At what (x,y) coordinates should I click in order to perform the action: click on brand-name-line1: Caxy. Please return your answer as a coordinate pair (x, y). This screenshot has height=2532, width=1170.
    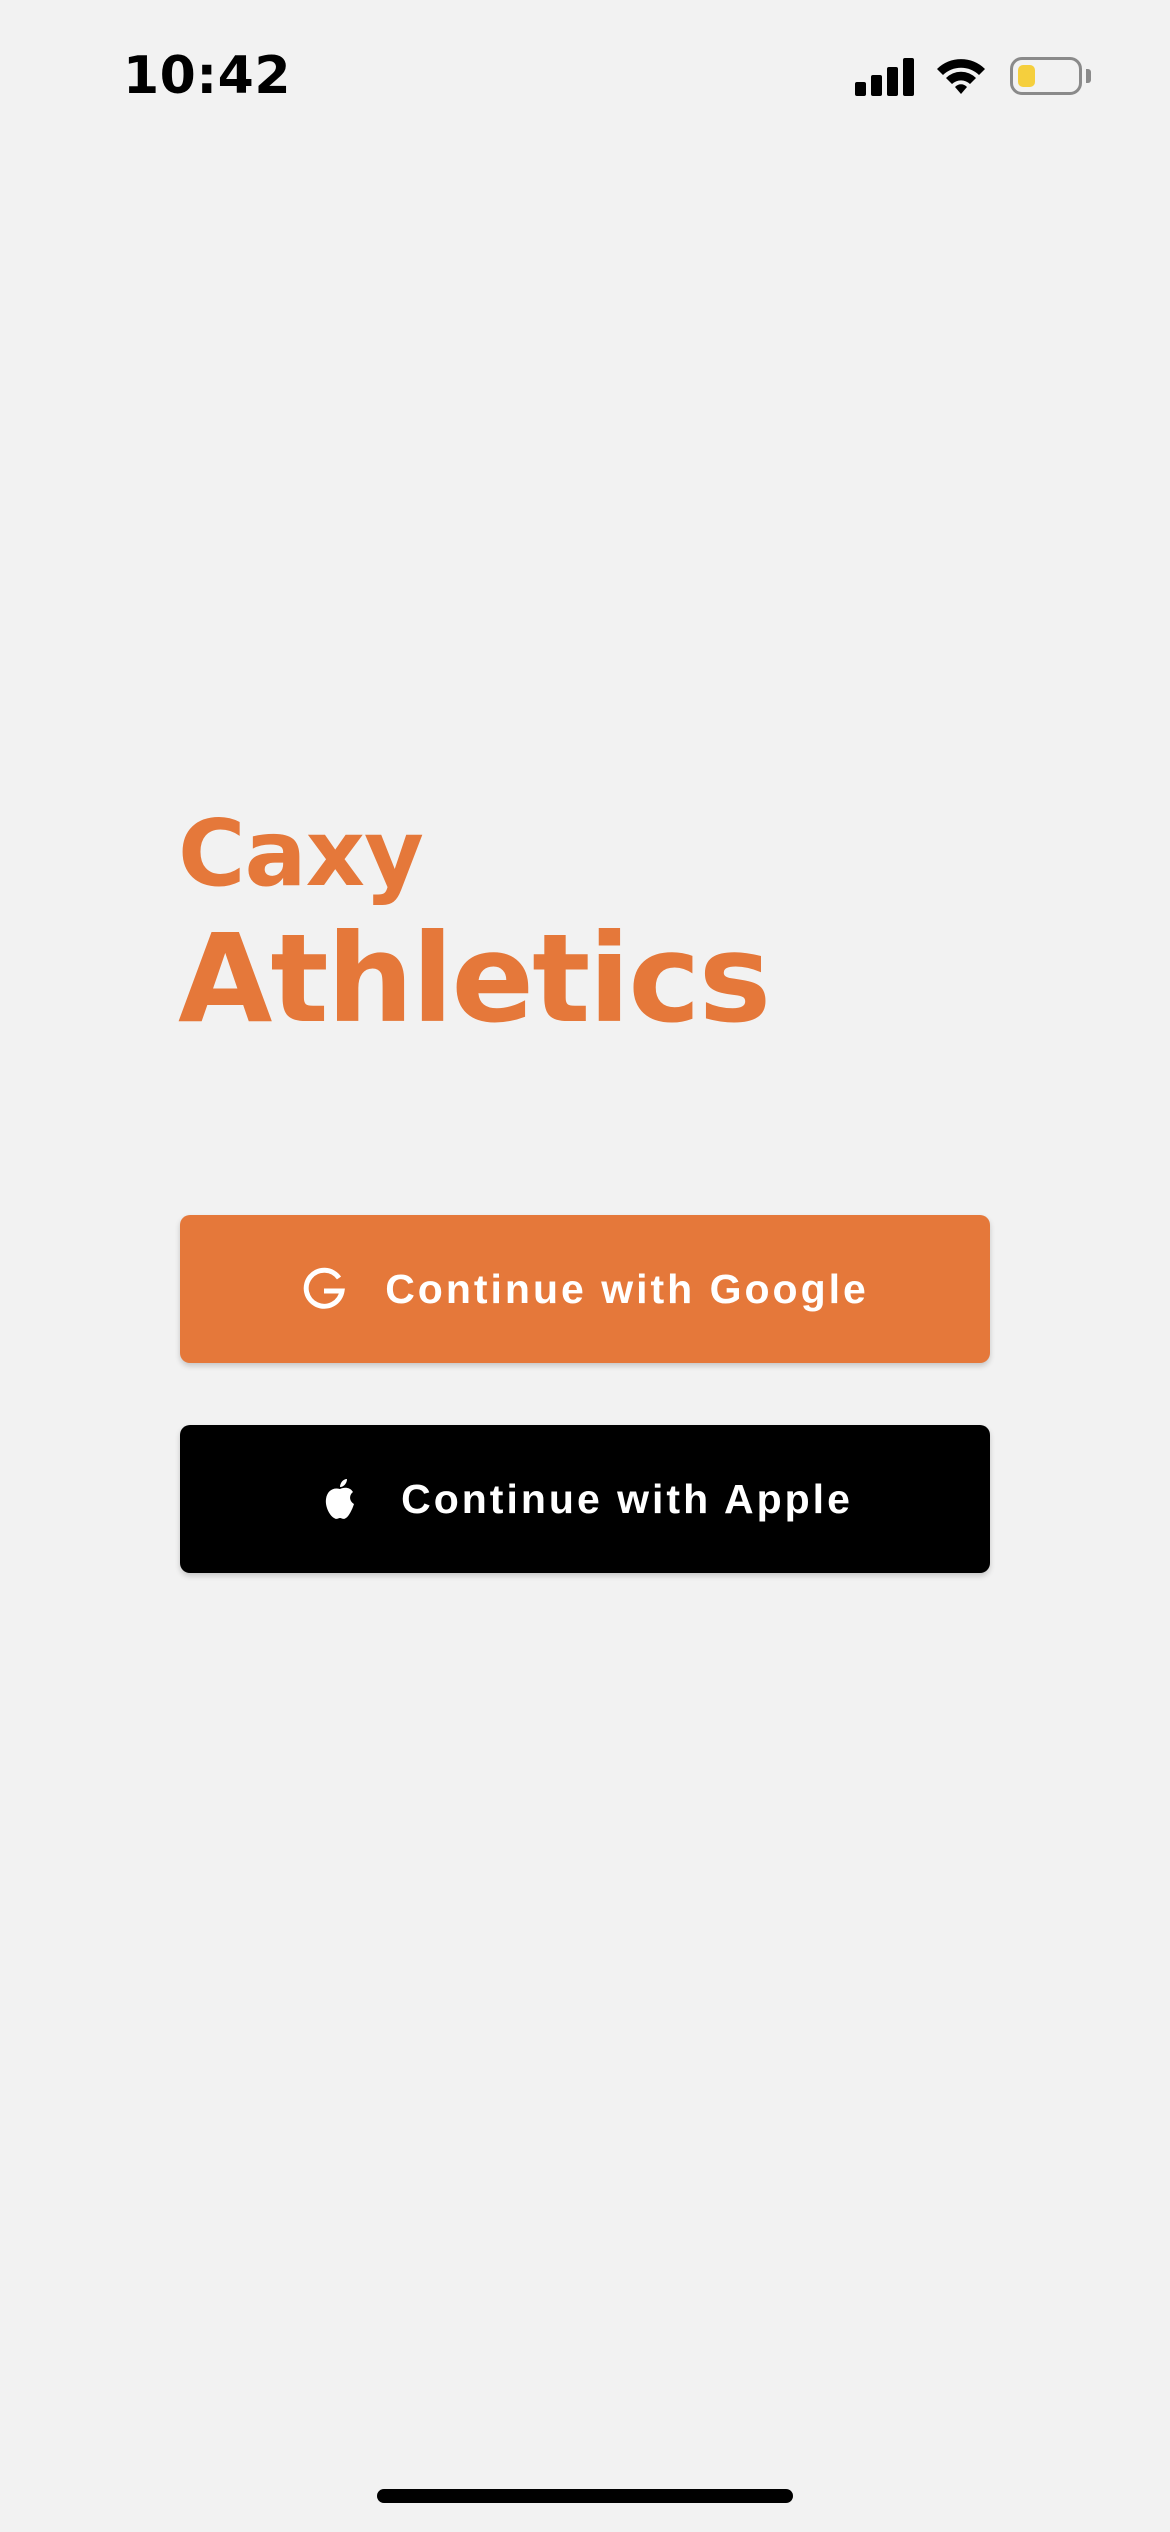
    Looking at the image, I should click on (301, 853).